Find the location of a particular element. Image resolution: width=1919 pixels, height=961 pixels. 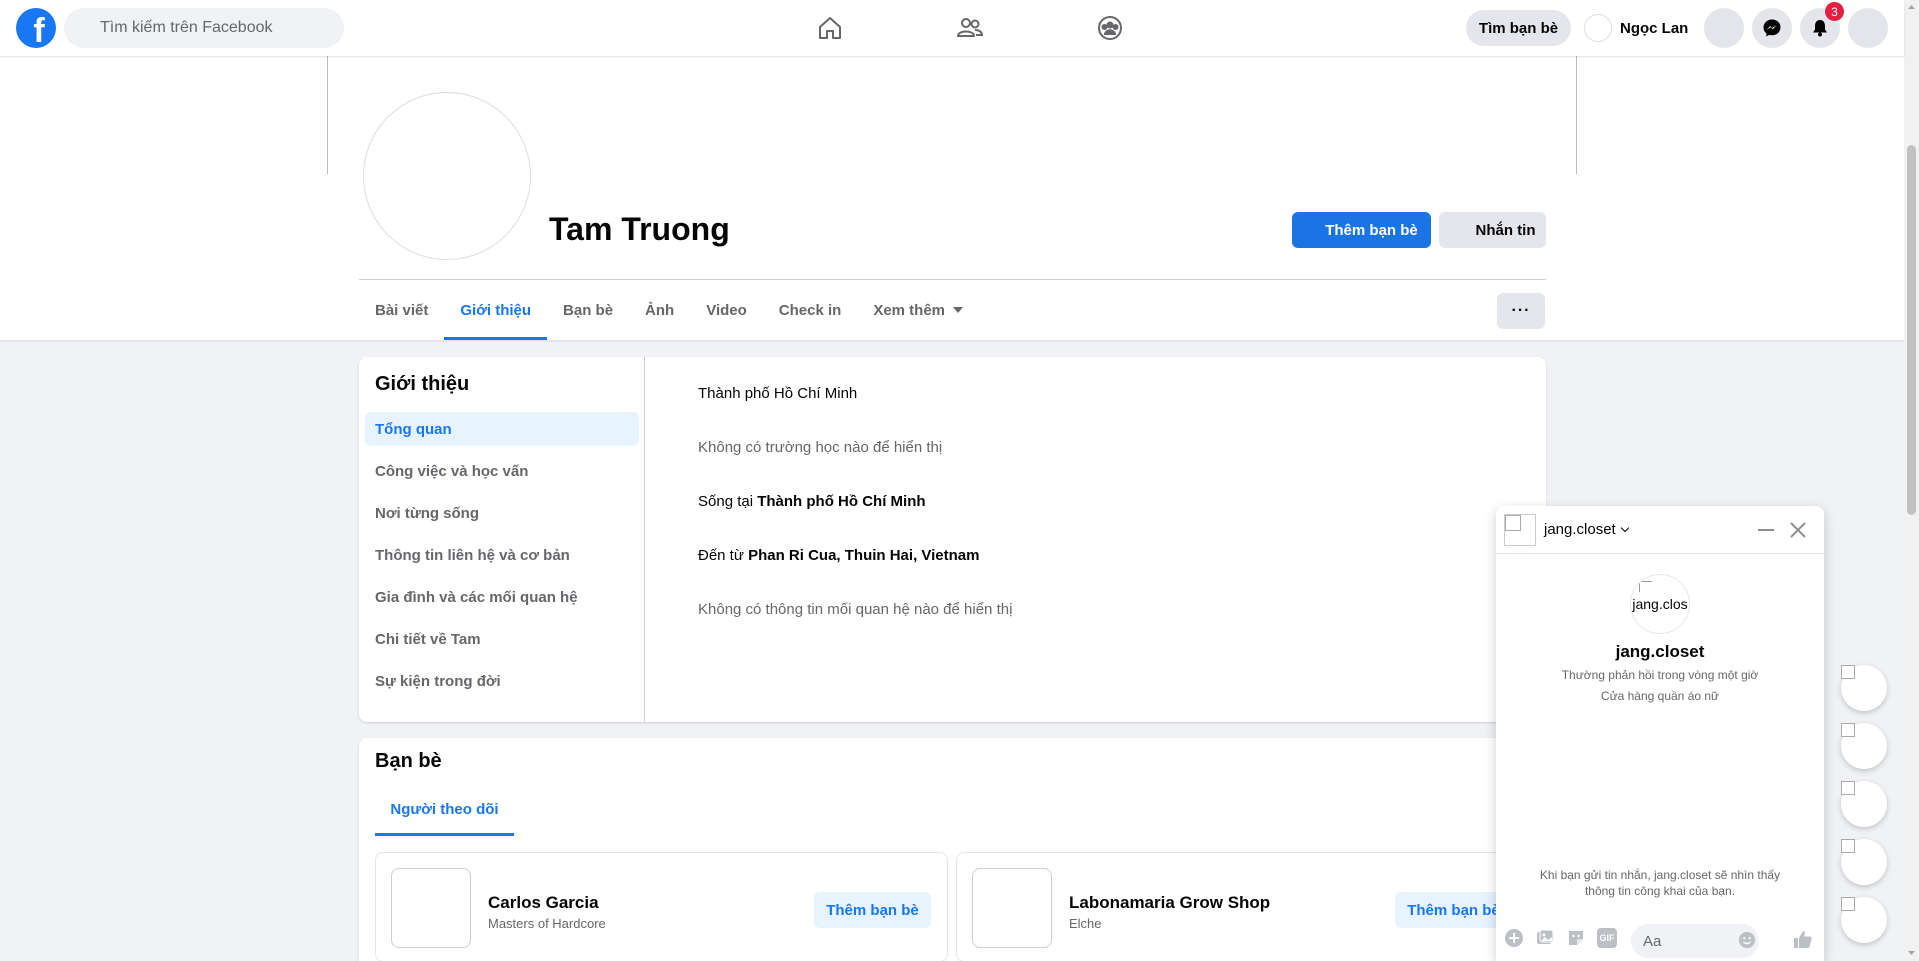

about-menu-work-education: Công việc và học vấn is located at coordinates (502, 471).